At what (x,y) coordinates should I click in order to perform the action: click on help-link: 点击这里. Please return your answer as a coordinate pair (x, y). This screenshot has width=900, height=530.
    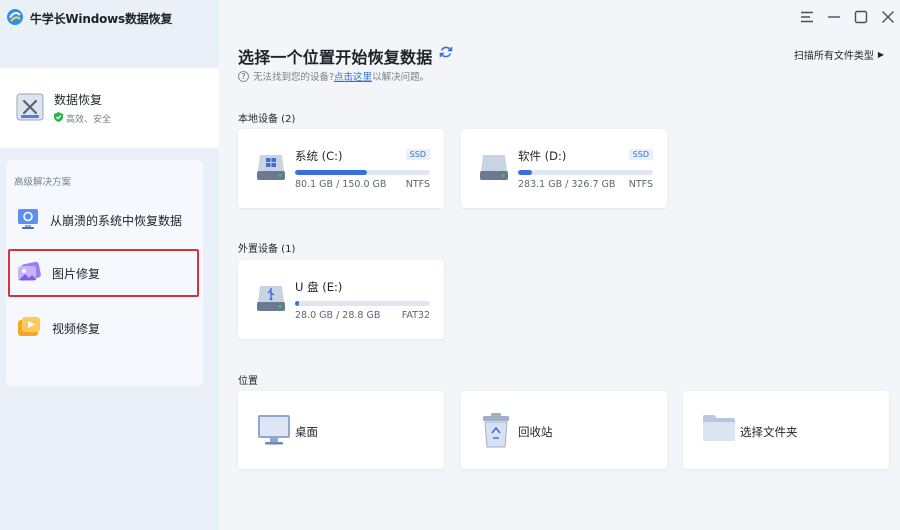
    Looking at the image, I should click on (353, 76).